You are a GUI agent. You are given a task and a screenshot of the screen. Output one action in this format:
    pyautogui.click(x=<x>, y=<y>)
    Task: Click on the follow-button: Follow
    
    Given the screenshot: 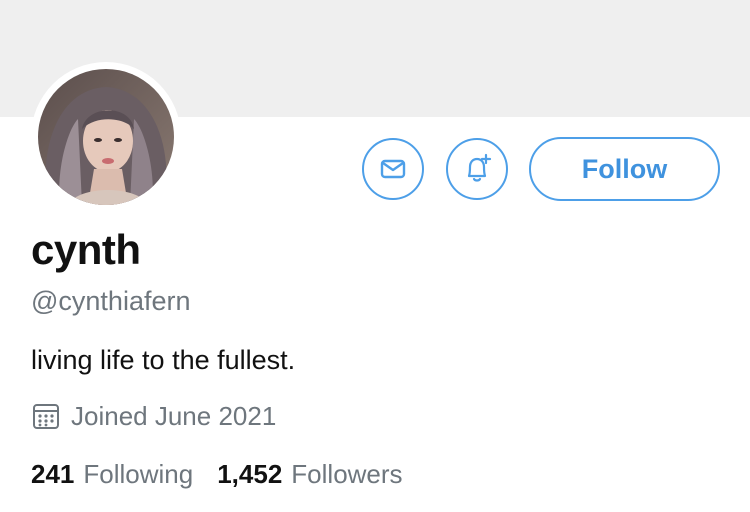 What is the action you would take?
    pyautogui.click(x=624, y=169)
    